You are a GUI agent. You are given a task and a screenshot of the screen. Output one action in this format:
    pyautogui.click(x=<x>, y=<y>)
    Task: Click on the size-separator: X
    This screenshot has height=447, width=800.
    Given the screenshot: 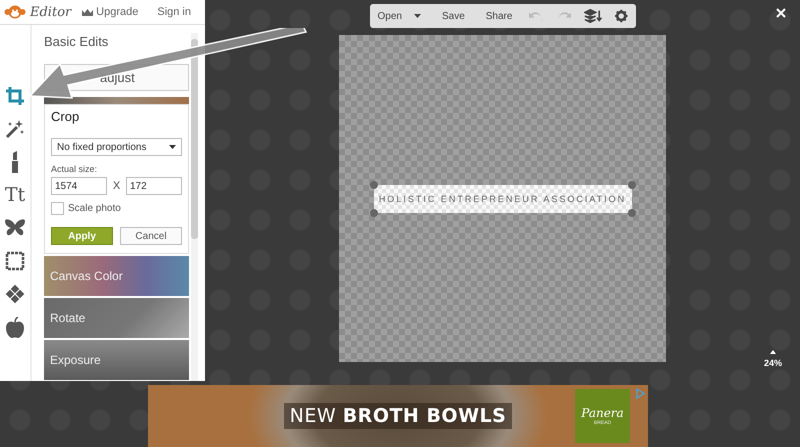 What is the action you would take?
    pyautogui.click(x=117, y=186)
    